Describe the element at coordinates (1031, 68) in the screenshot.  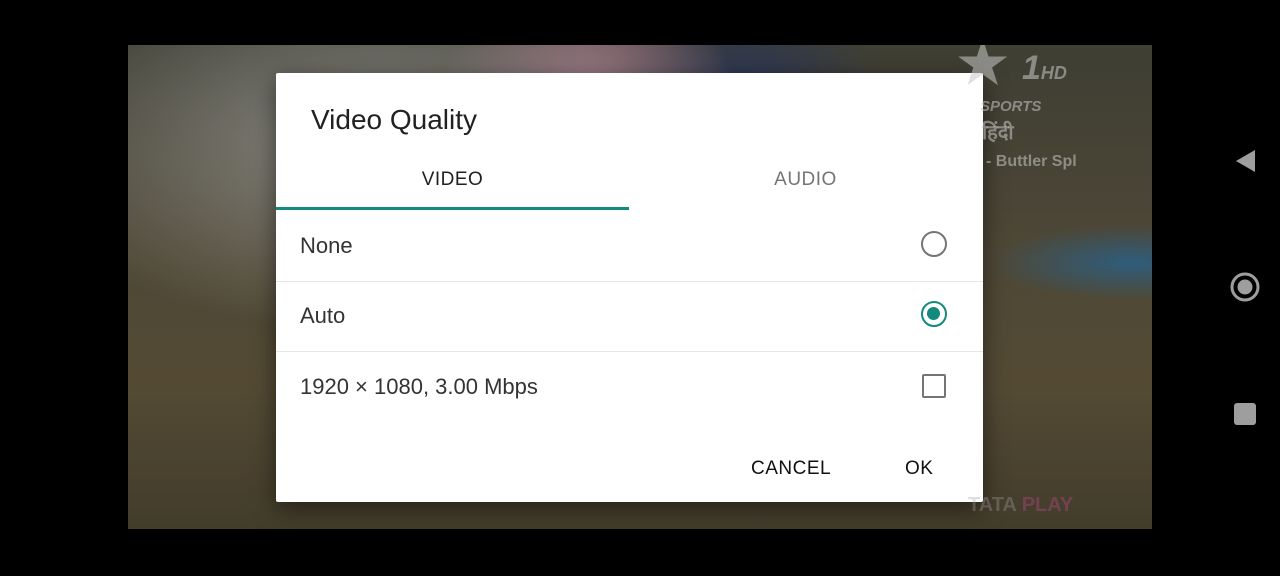
I see `channel-number: 1` at that location.